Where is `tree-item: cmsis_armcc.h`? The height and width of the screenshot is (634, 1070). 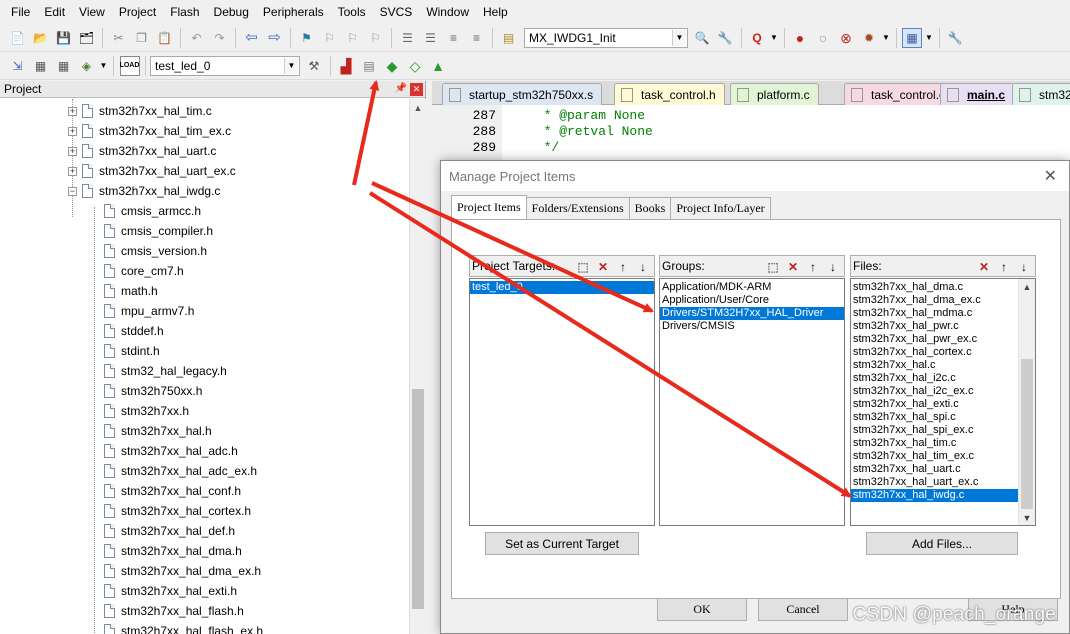
tree-item: cmsis_armcc.h is located at coordinates (152, 211).